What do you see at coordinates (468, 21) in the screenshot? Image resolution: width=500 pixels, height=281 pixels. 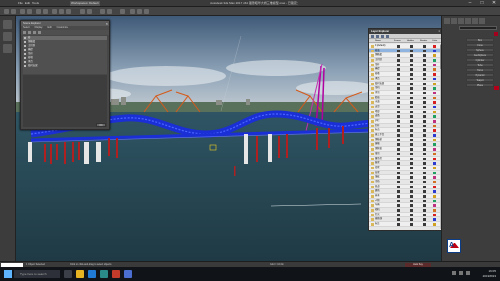 I see `motion-tab-icon` at bounding box center [468, 21].